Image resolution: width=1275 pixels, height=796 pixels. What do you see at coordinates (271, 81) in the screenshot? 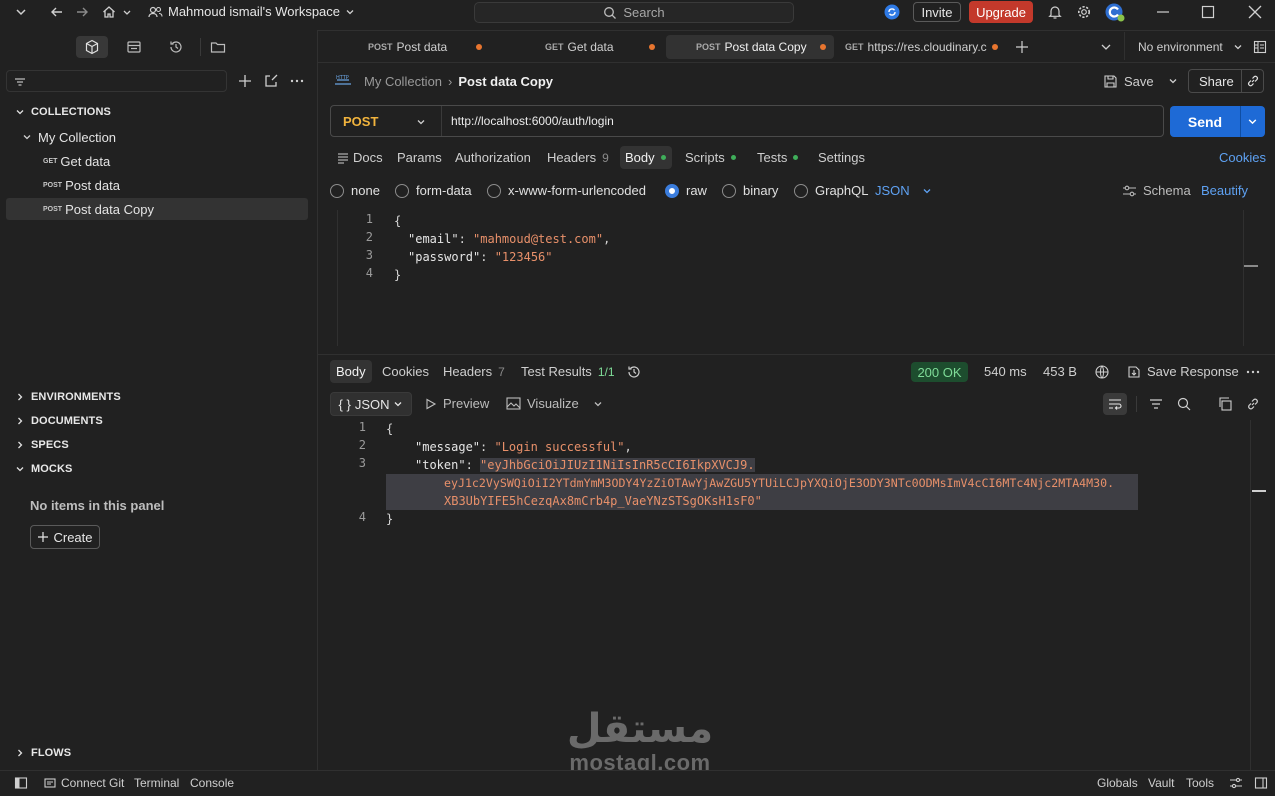
I see `new-edit-icon` at bounding box center [271, 81].